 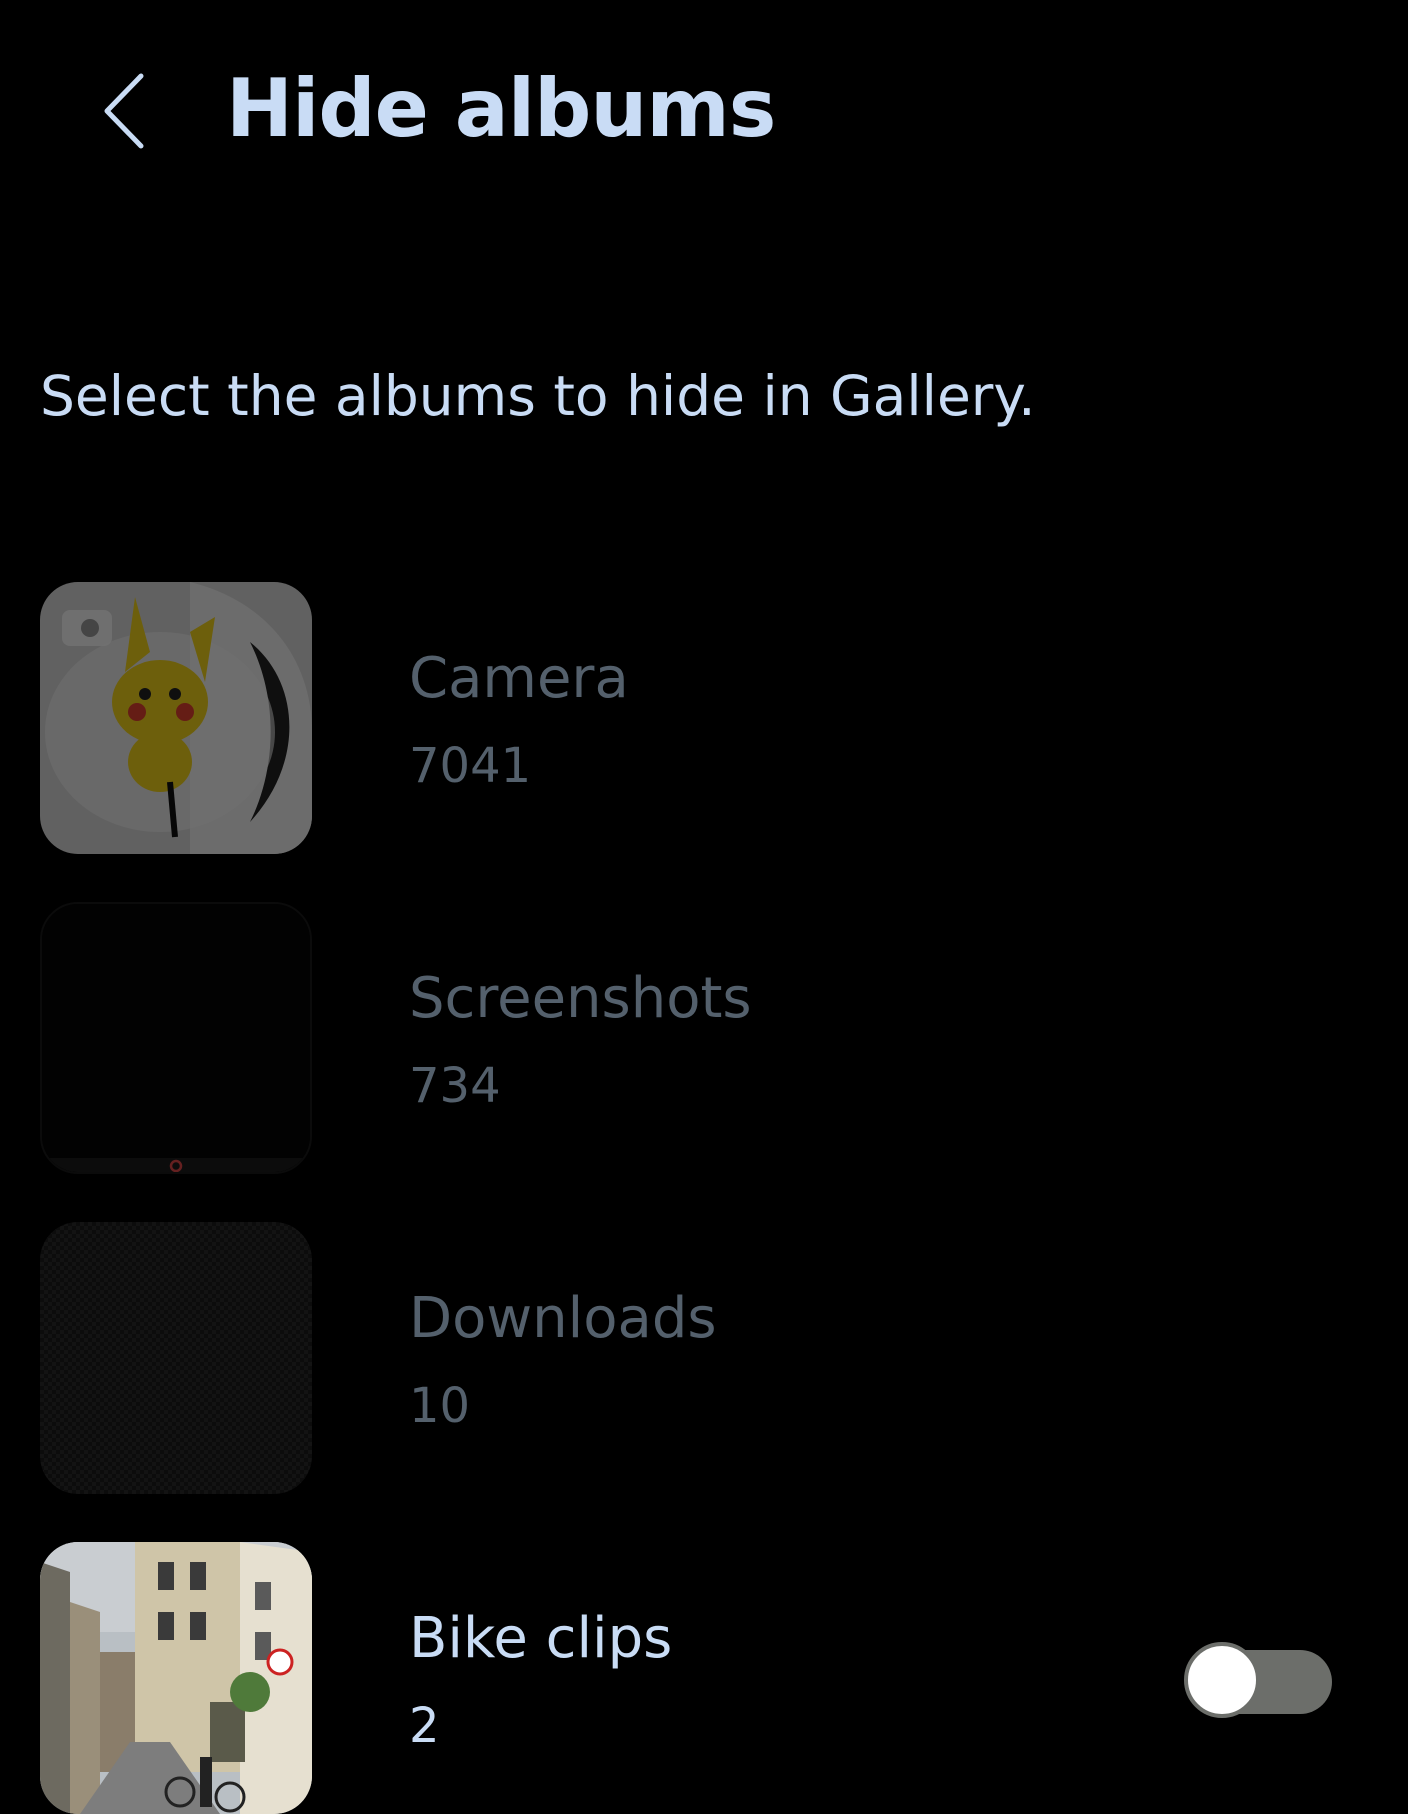 What do you see at coordinates (704, 718) in the screenshot?
I see `album-row-camera: Camera 7041` at bounding box center [704, 718].